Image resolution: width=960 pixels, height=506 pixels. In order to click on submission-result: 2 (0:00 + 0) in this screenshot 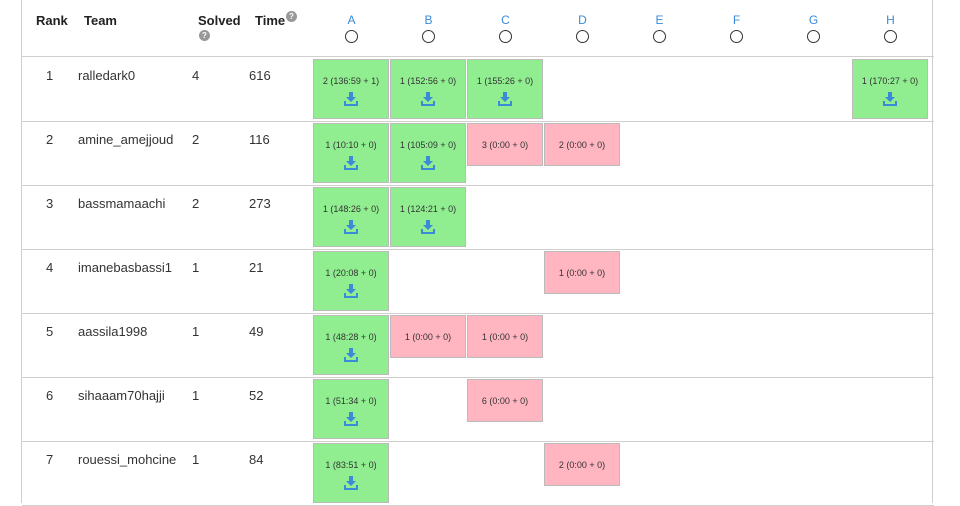, I will do `click(582, 145)`.